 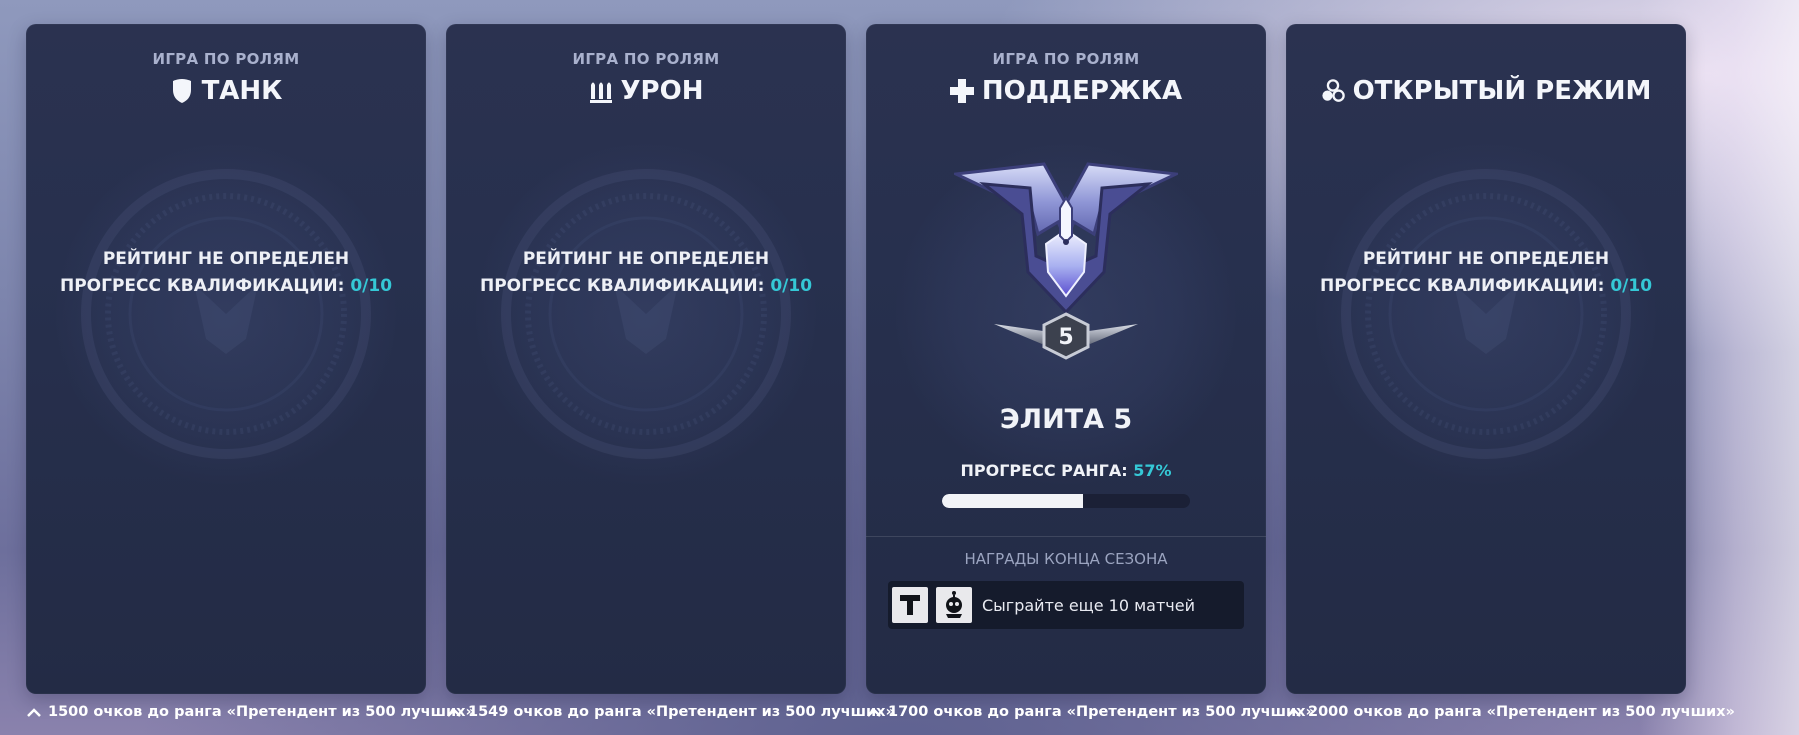 I want to click on rank-progress-bar, so click(x=1066, y=501).